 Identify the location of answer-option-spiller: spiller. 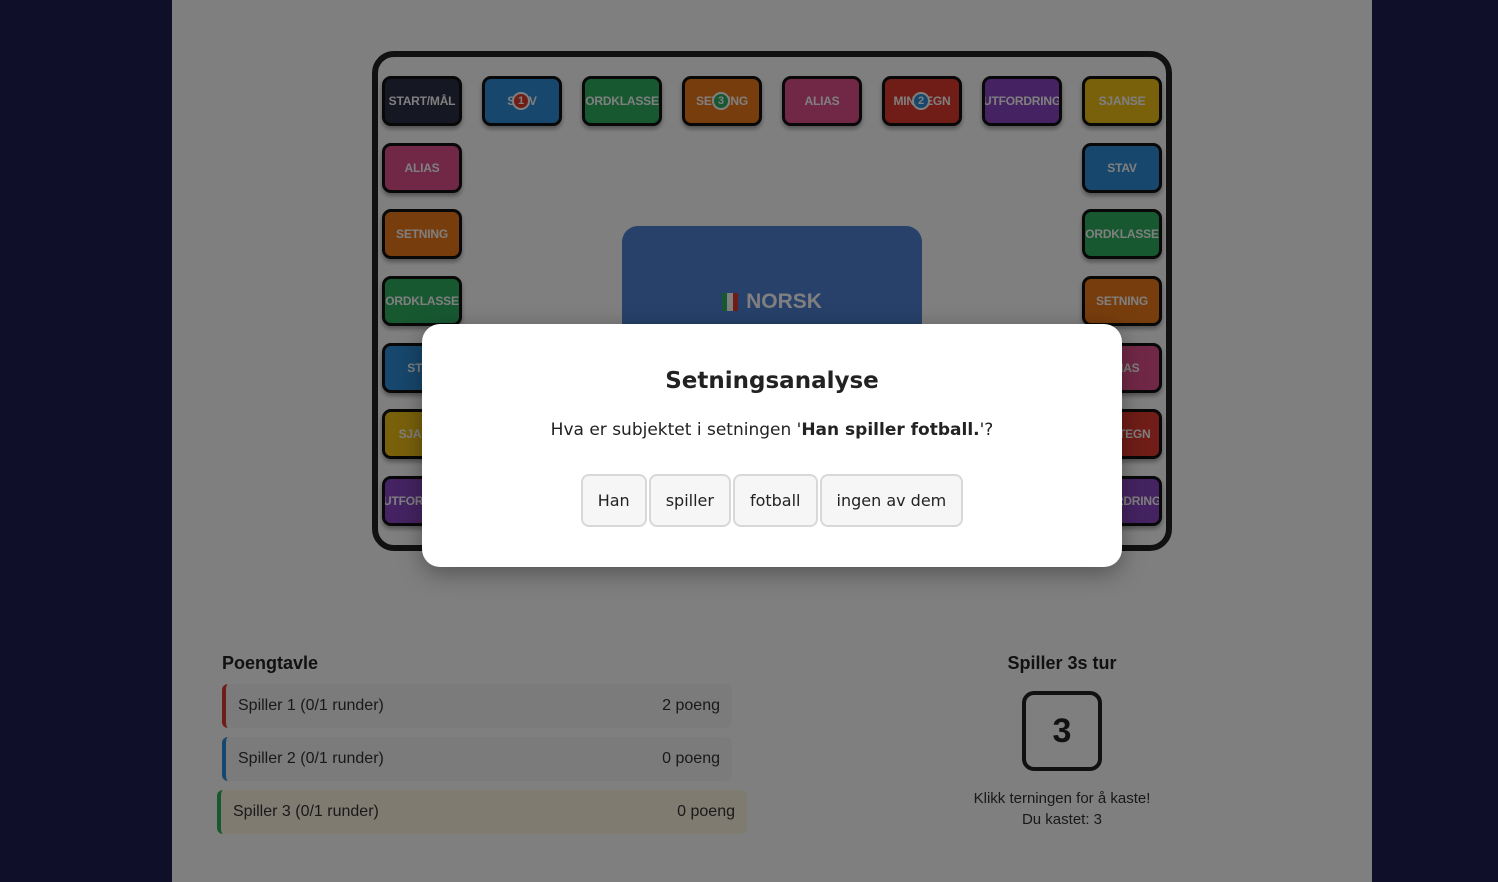
(689, 500).